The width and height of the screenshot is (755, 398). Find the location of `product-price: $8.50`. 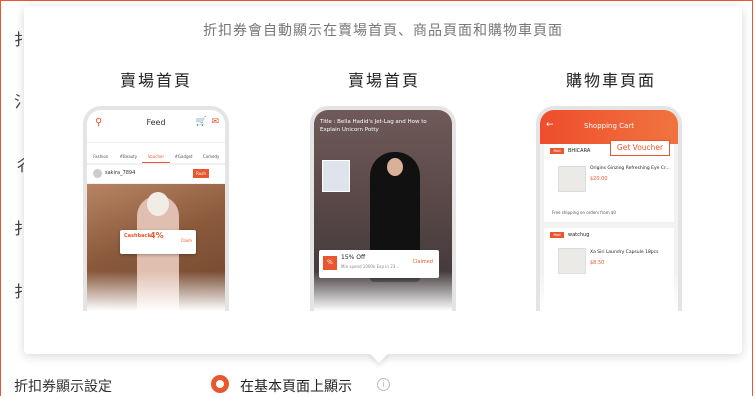

product-price: $8.50 is located at coordinates (597, 263).